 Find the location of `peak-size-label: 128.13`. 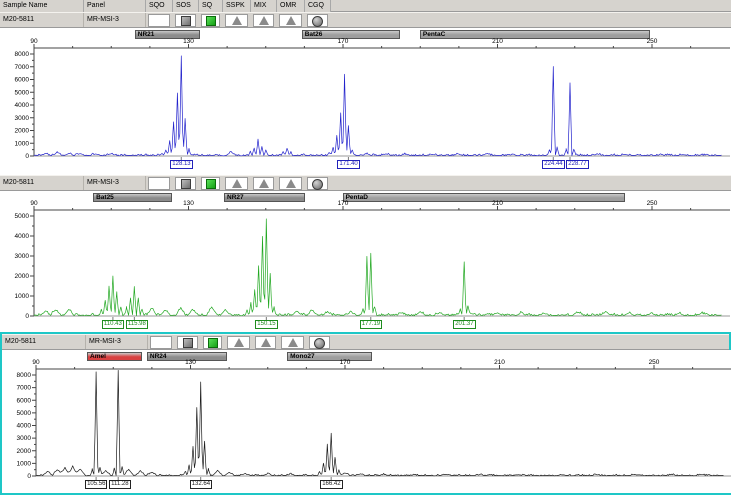

peak-size-label: 128.13 is located at coordinates (181, 164).